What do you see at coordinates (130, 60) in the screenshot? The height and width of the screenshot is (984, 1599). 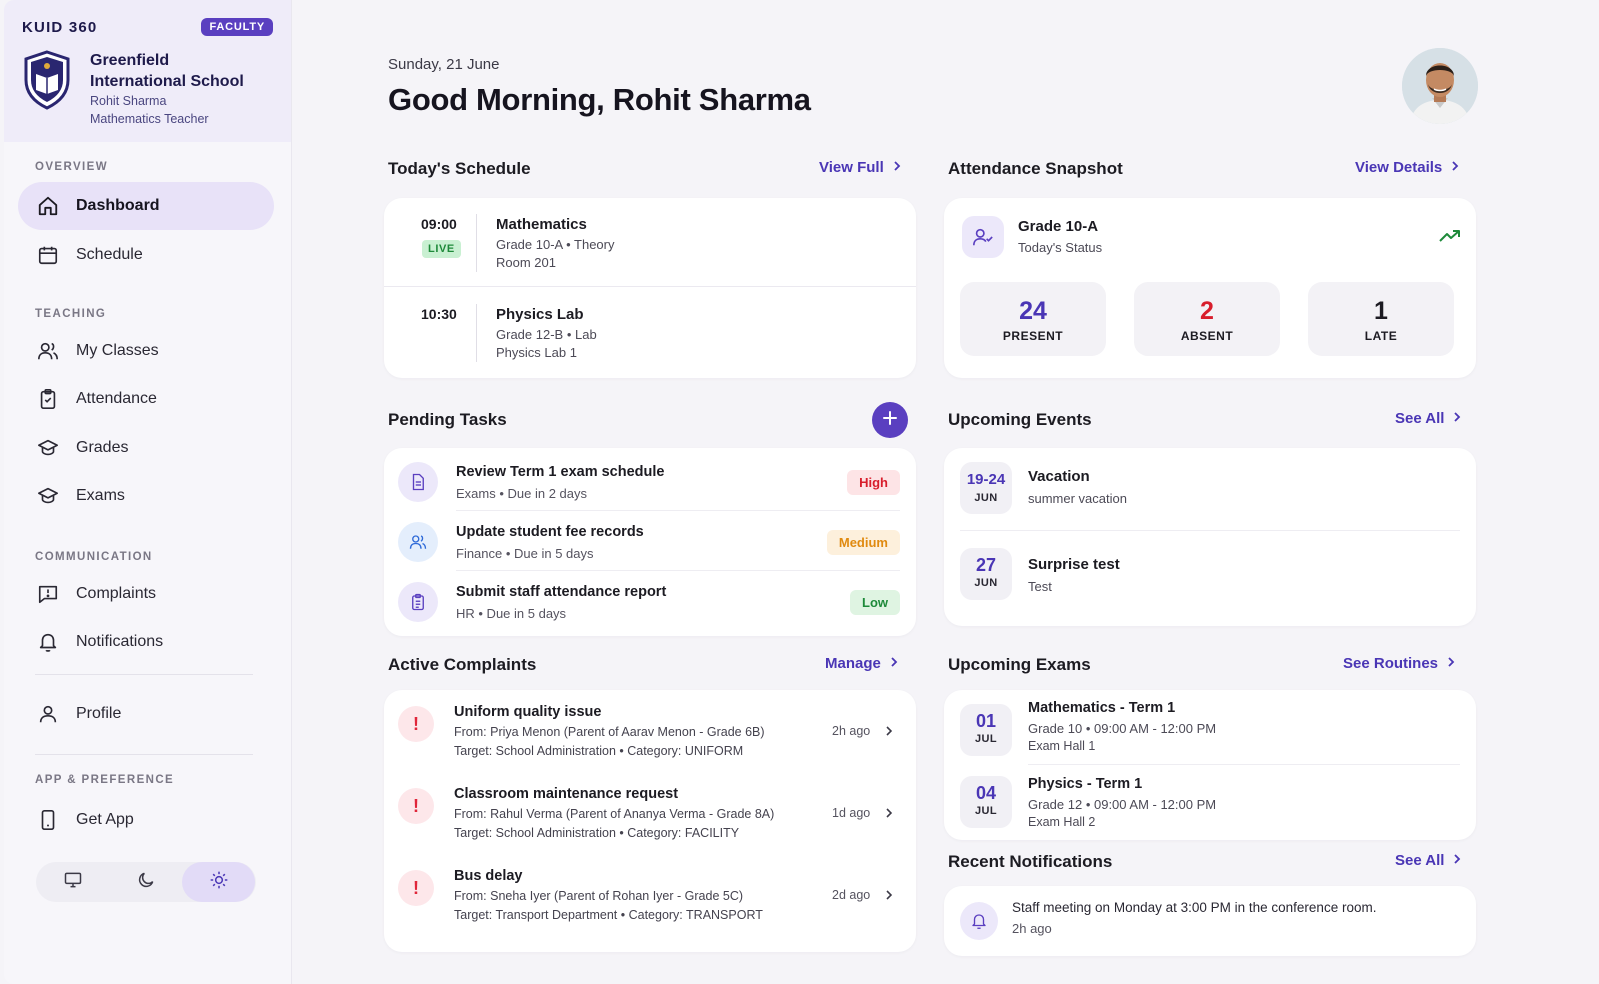 I see `school-name-line1: Greenfield` at bounding box center [130, 60].